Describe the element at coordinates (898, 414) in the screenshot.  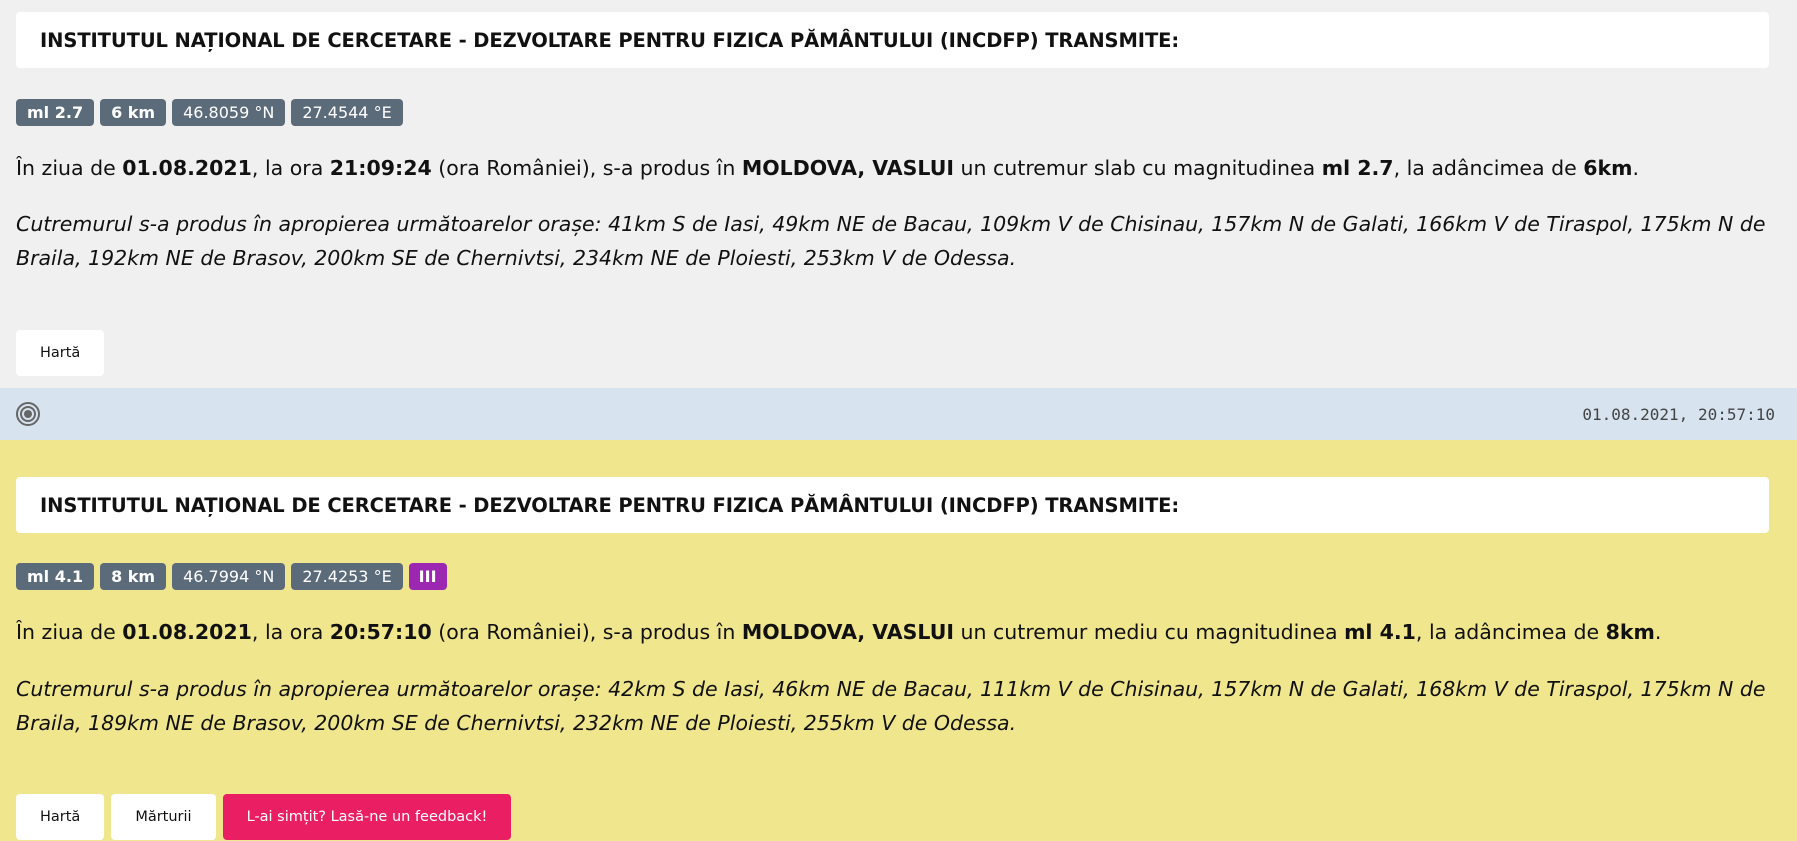
I see `event-meta-bar: 01.08.2021, 20:57:10` at that location.